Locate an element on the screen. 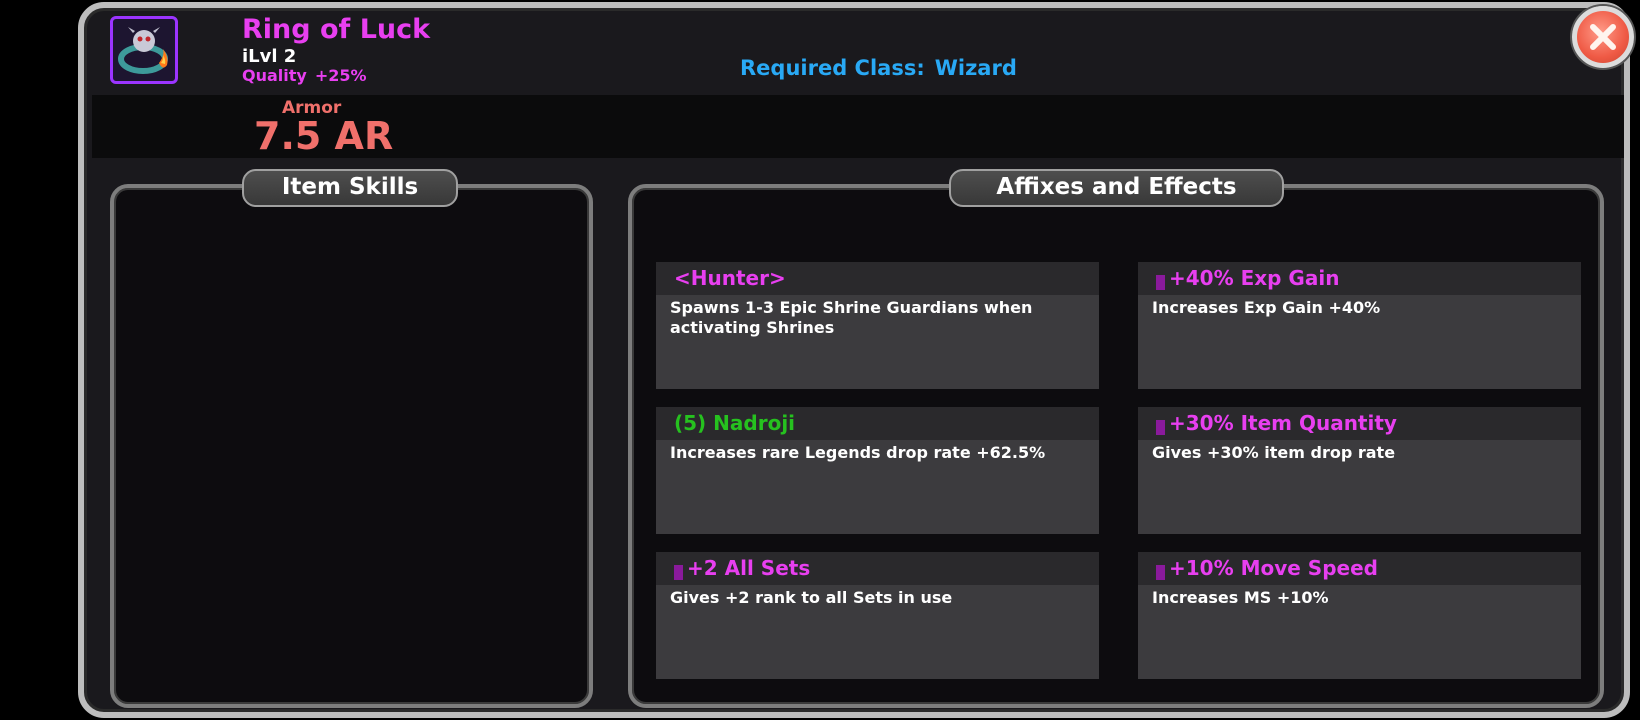 Image resolution: width=1640 pixels, height=720 pixels. affix-title-text: +30% Item Quantity is located at coordinates (1283, 423).